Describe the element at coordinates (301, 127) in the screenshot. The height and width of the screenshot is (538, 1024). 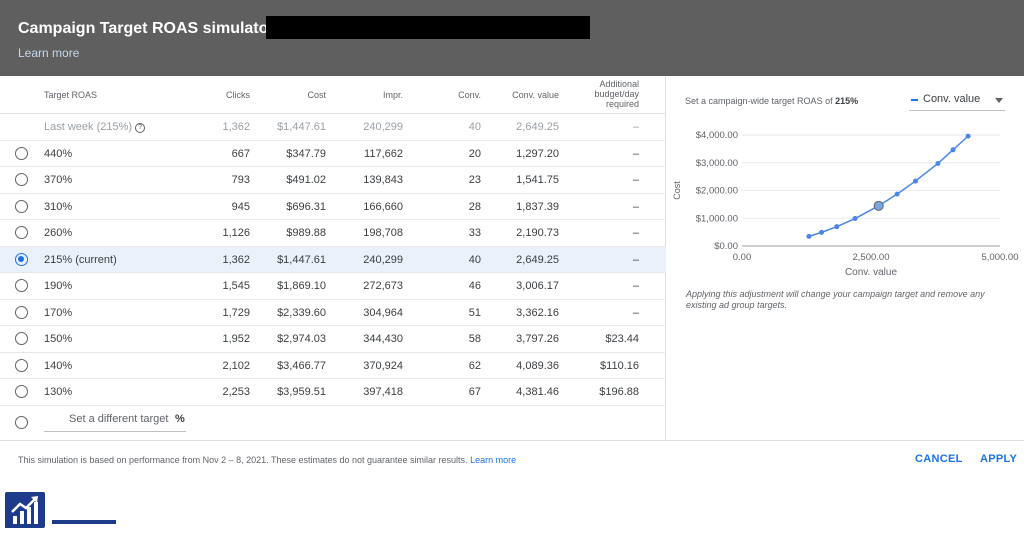
I see `last-week-cost: $1,447.61` at that location.